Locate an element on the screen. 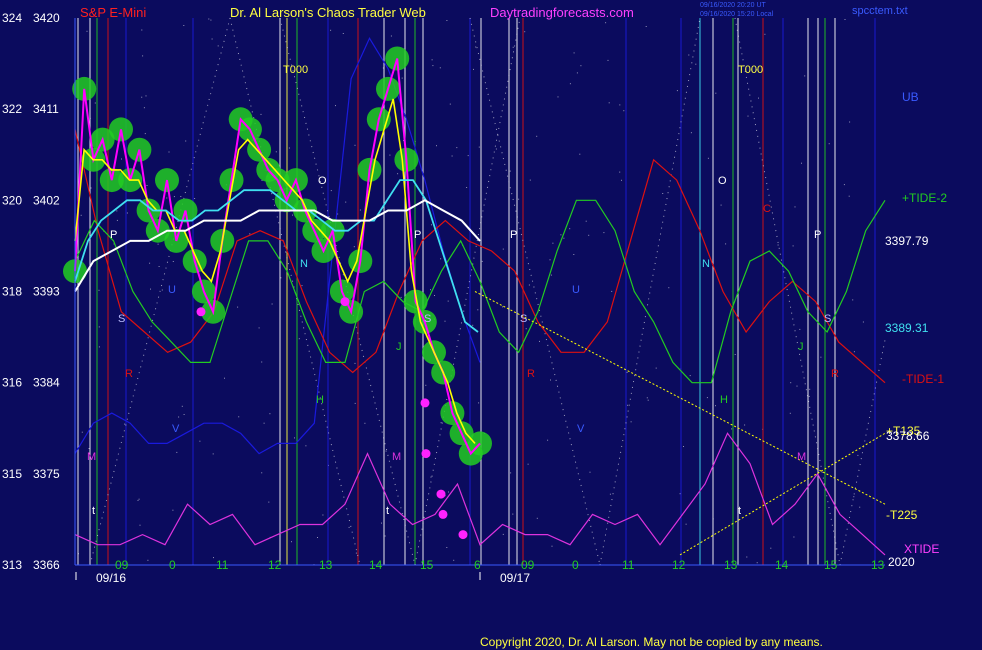  event-marker: C is located at coordinates (767, 209).